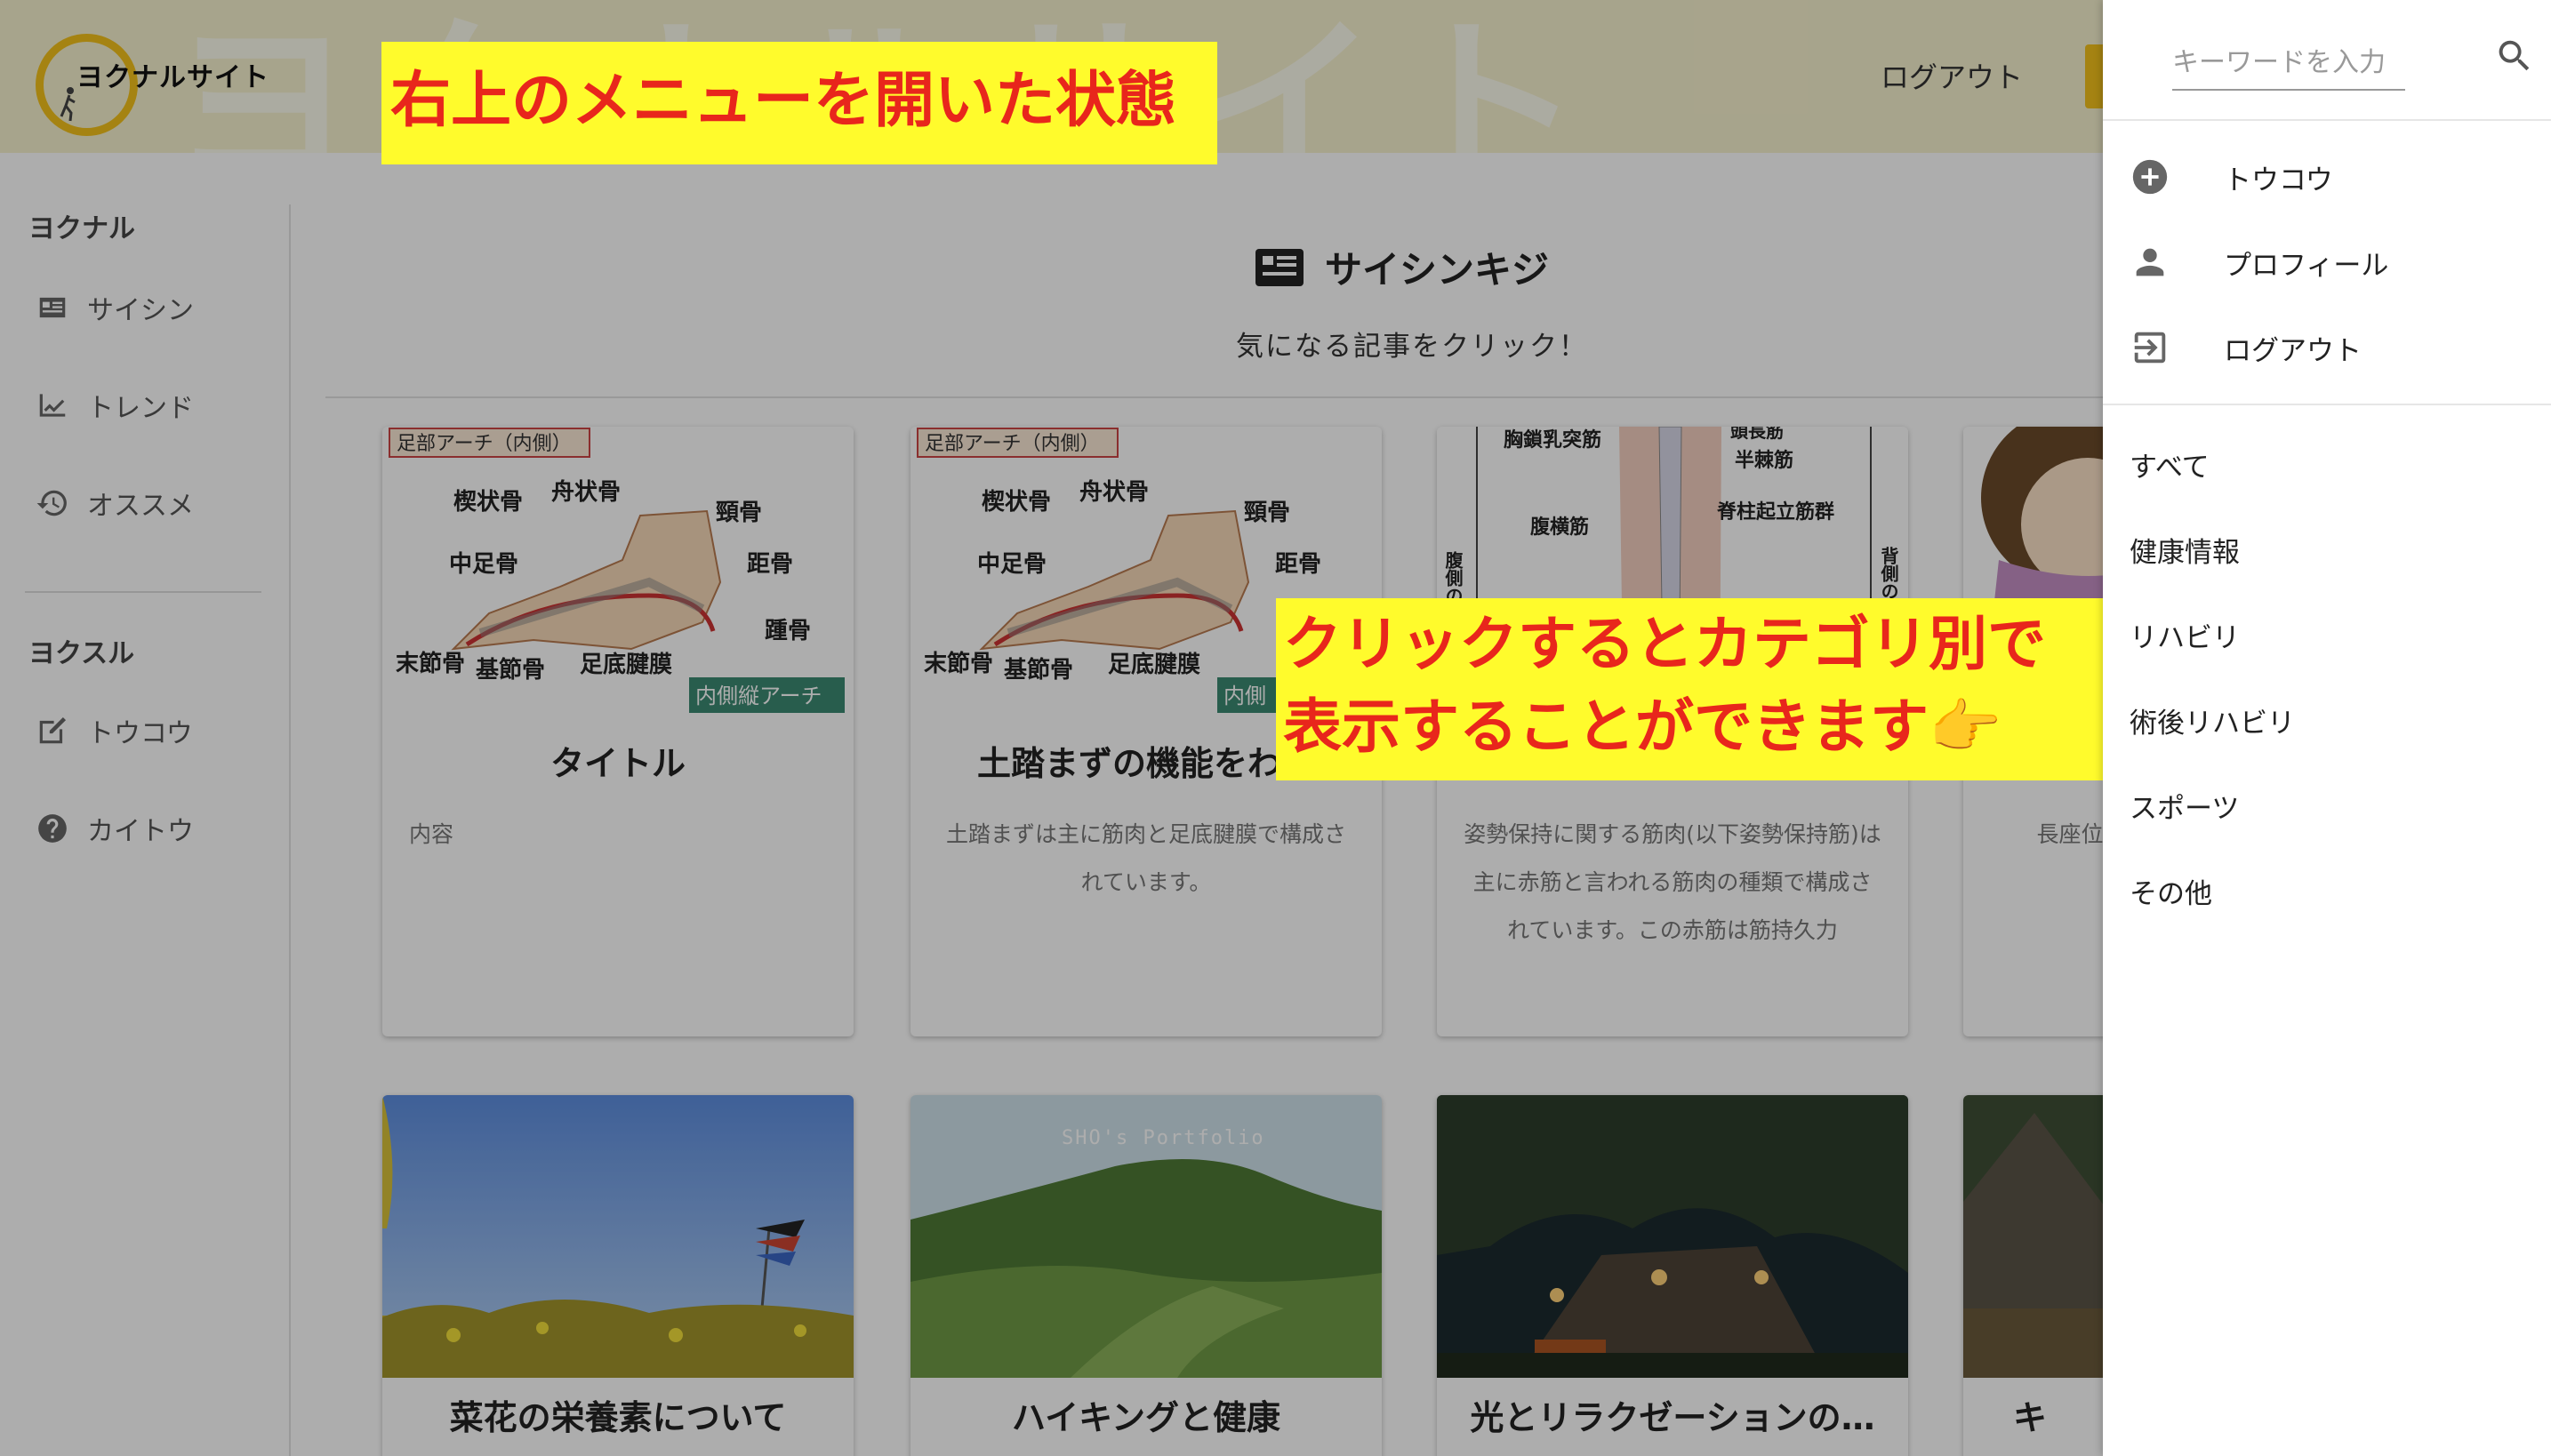  I want to click on exit-icon, so click(2150, 348).